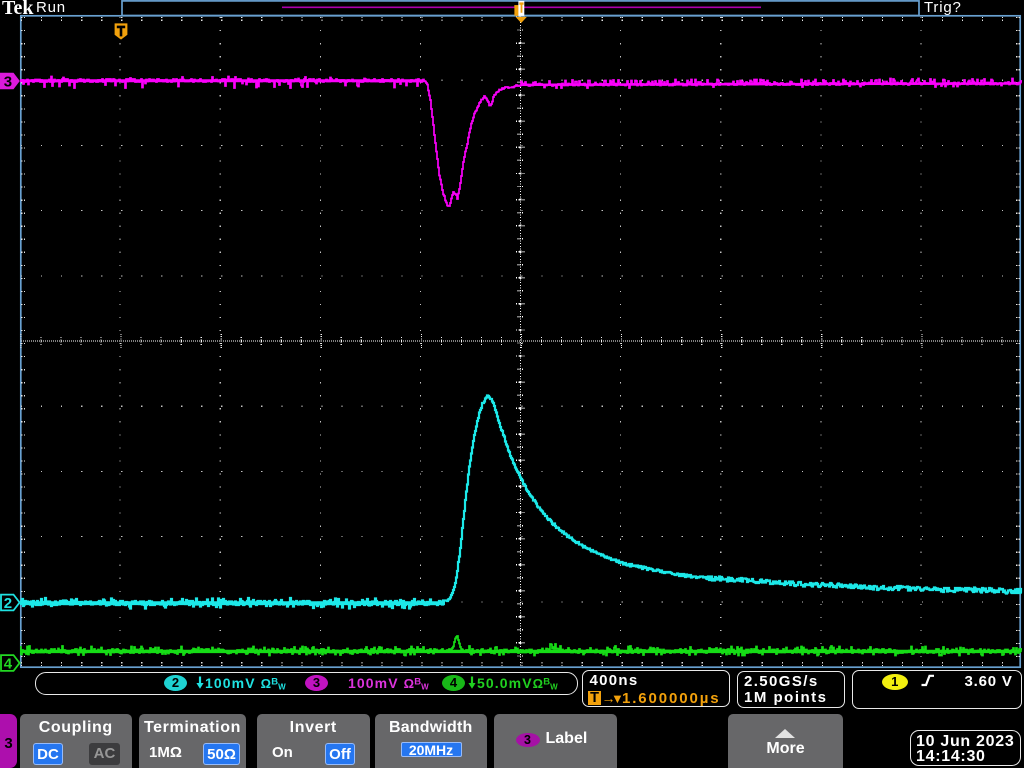 This screenshot has height=768, width=1024. Describe the element at coordinates (8, 664) in the screenshot. I see `svg-text: 4` at that location.